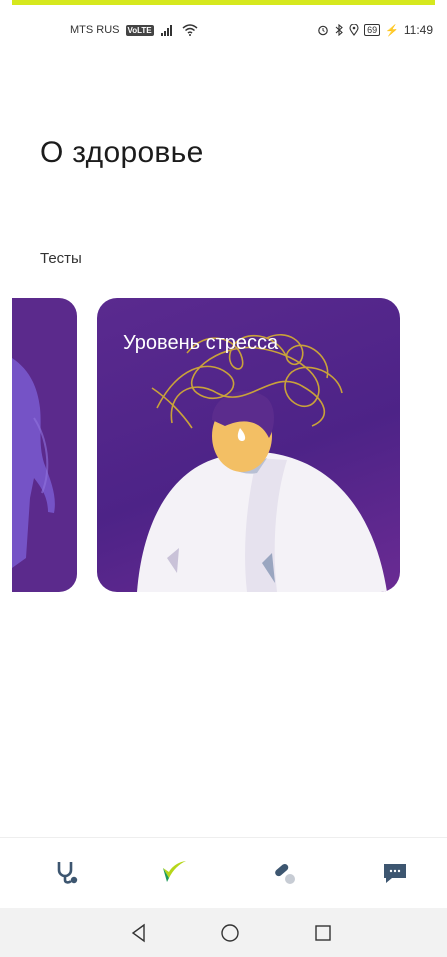  I want to click on chat-icon, so click(395, 873).